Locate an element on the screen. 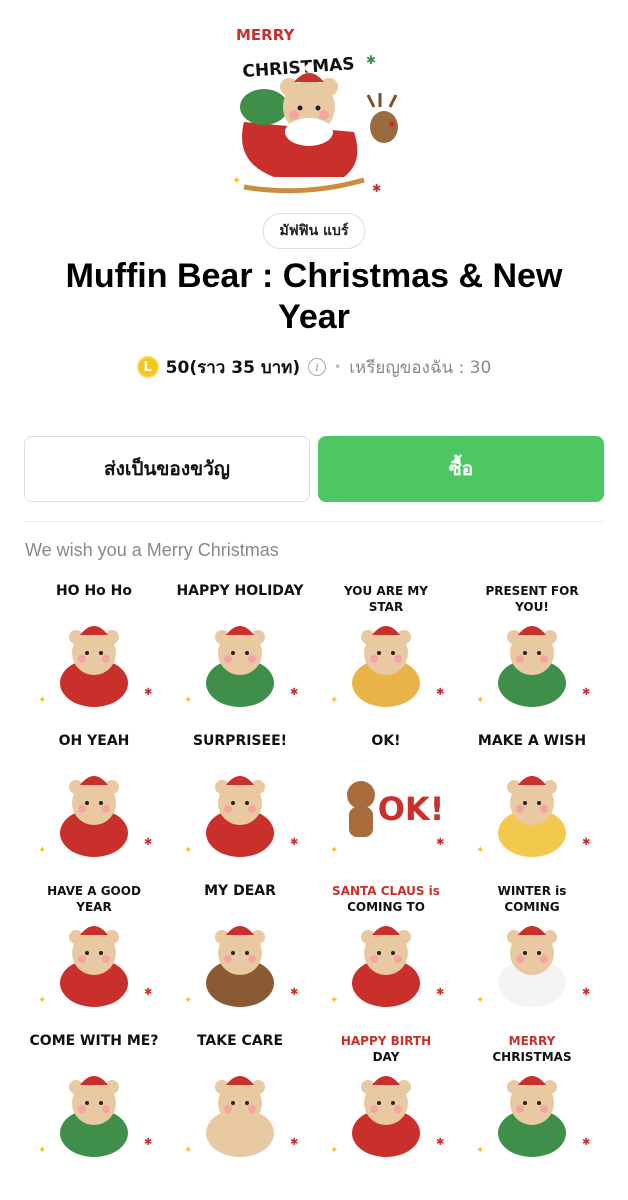 This screenshot has height=1200, width=628. sticker-item: SURPRISEE! ✦ ✱ is located at coordinates (240, 795).